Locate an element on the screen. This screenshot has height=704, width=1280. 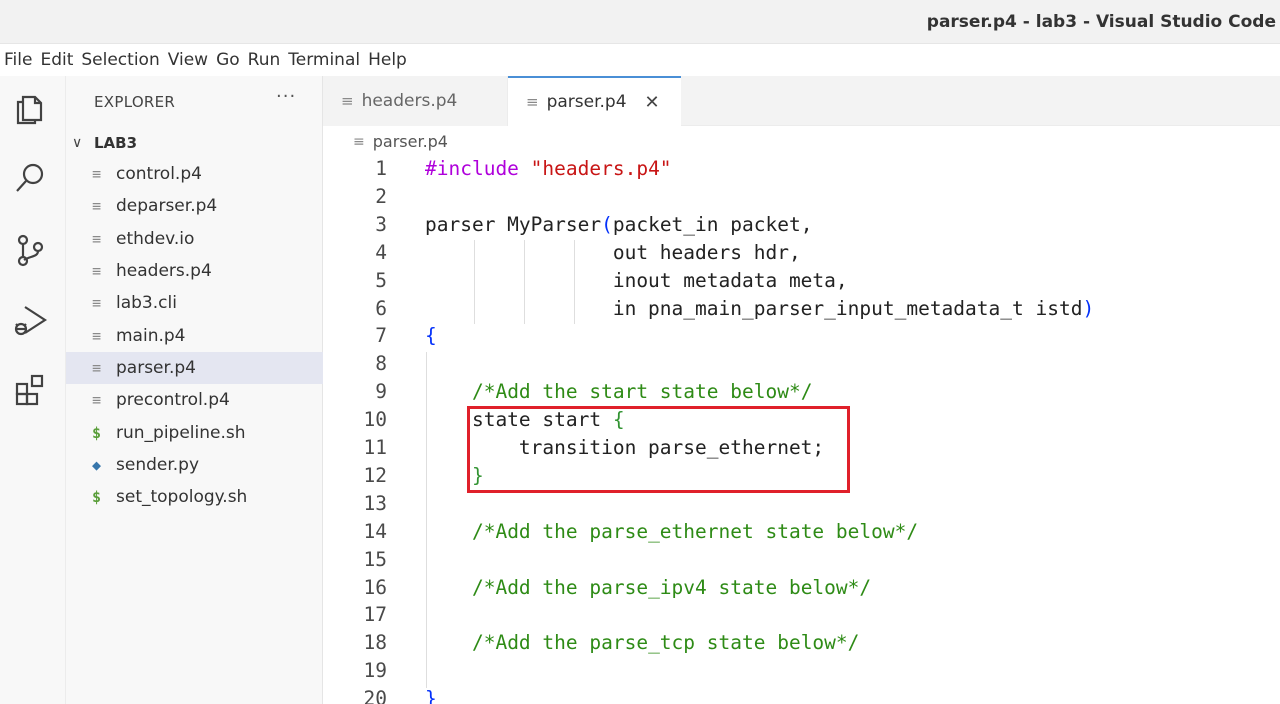
menu-go: Go is located at coordinates (228, 60).